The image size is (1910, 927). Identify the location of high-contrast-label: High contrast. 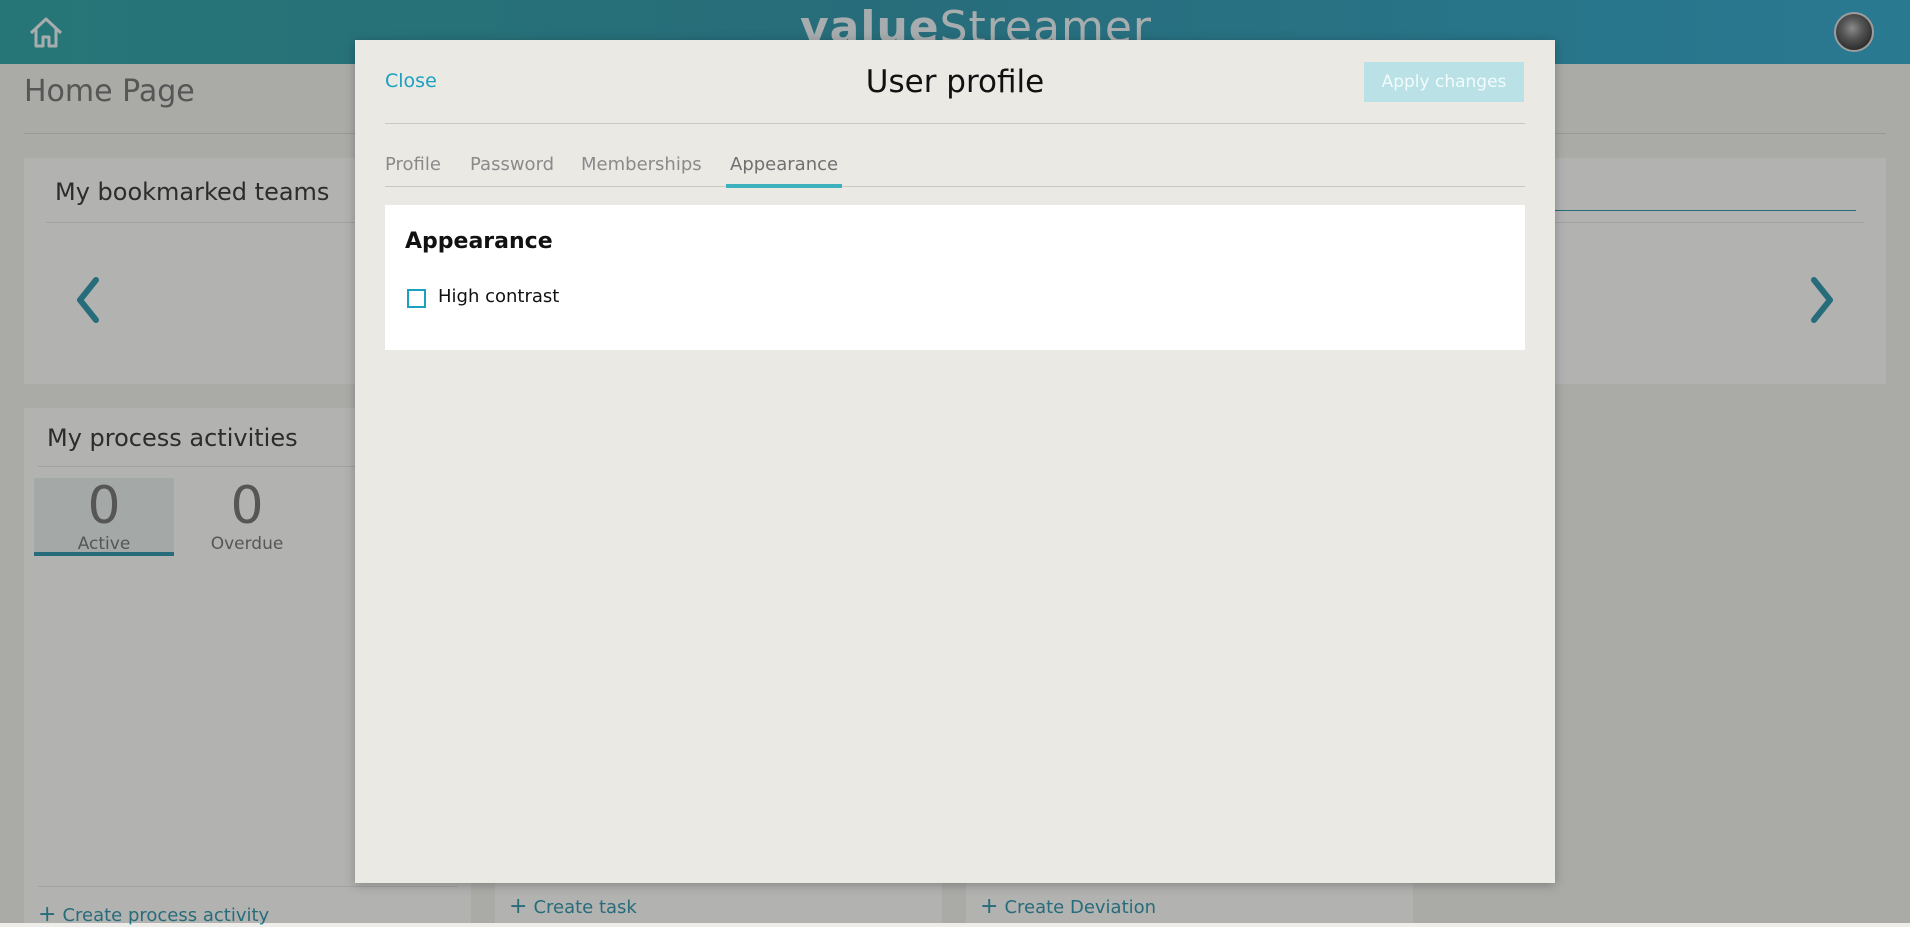
(498, 296).